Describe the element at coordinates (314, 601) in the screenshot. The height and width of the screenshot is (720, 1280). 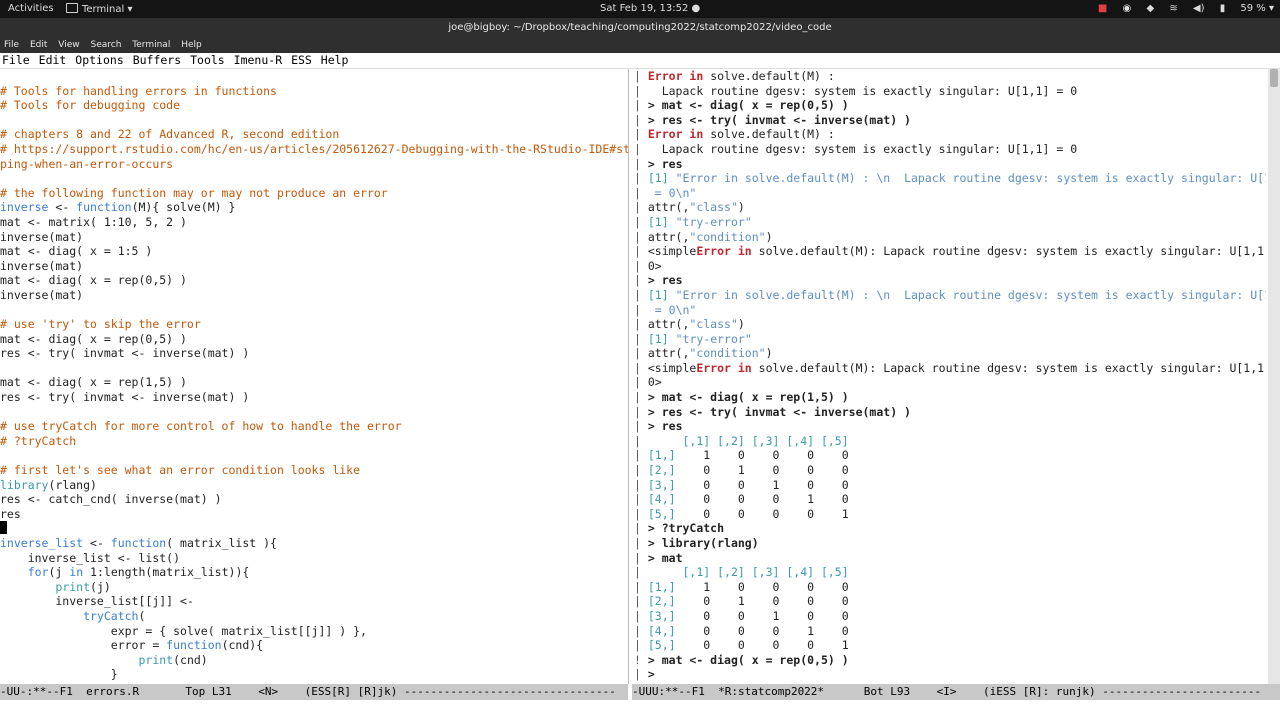
I see `editor-line: inverse_list[[j]] <-` at that location.